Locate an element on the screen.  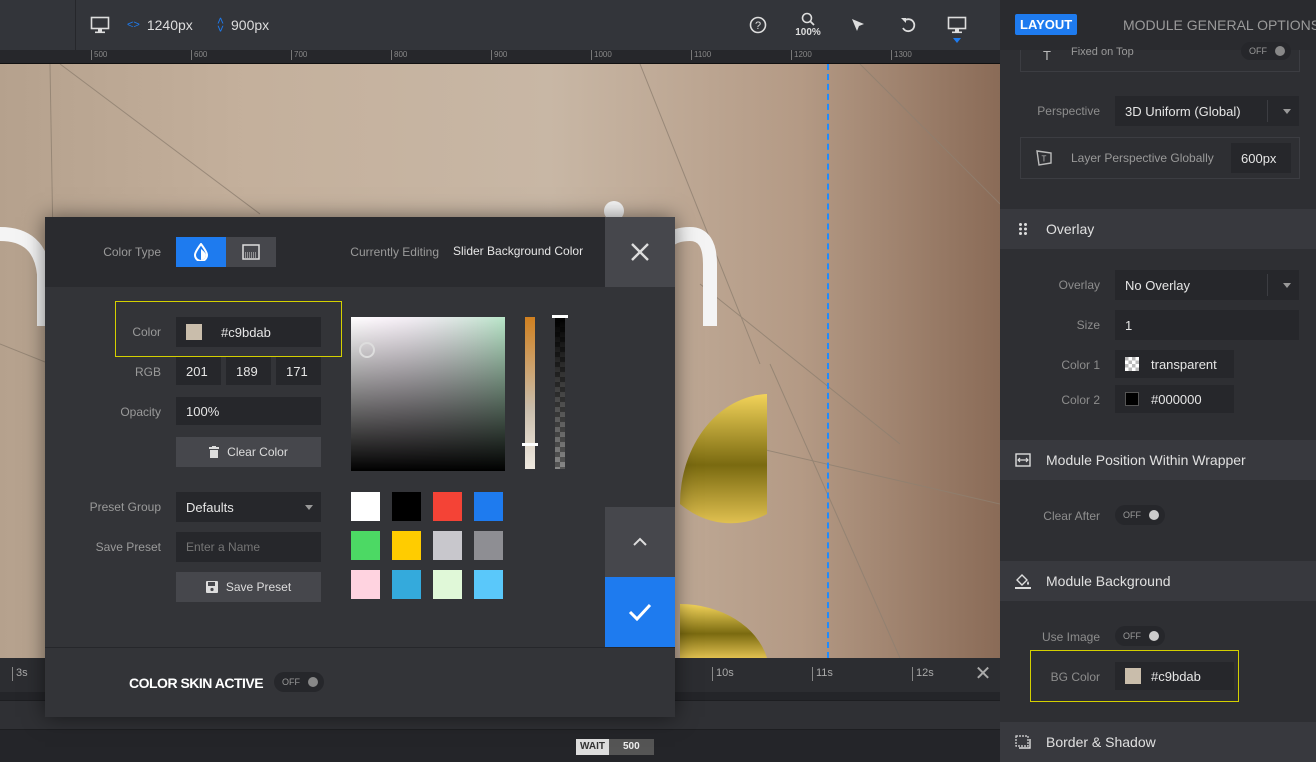
size-value: 1 is located at coordinates (1129, 325).